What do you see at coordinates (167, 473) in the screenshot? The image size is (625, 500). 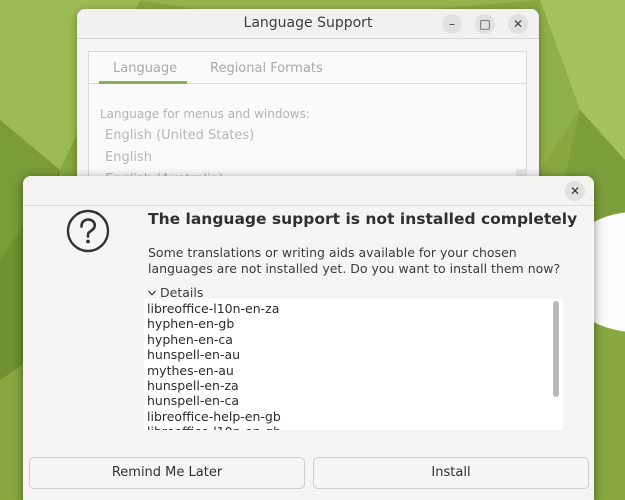 I see `remind-me-later-button: Remind Me Later` at bounding box center [167, 473].